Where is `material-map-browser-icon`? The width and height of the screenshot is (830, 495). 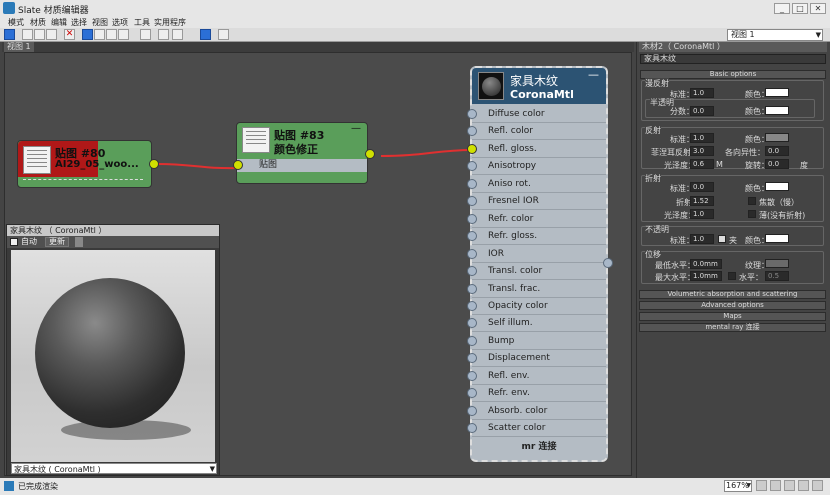 material-map-browser-icon is located at coordinates (205, 34).